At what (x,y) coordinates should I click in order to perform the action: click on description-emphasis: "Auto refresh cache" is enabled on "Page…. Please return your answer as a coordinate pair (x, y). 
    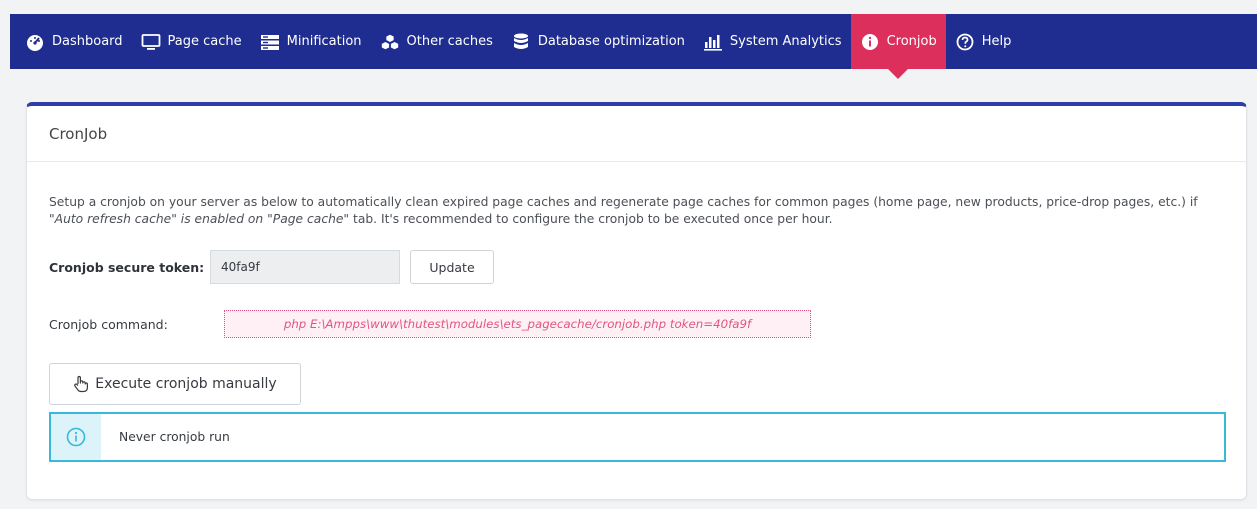
    Looking at the image, I should click on (199, 219).